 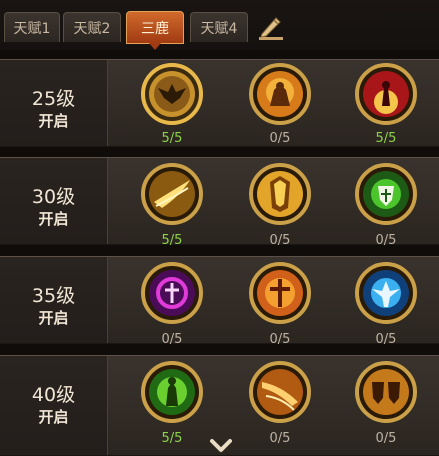 What do you see at coordinates (53, 197) in the screenshot?
I see `level-label: 30级` at bounding box center [53, 197].